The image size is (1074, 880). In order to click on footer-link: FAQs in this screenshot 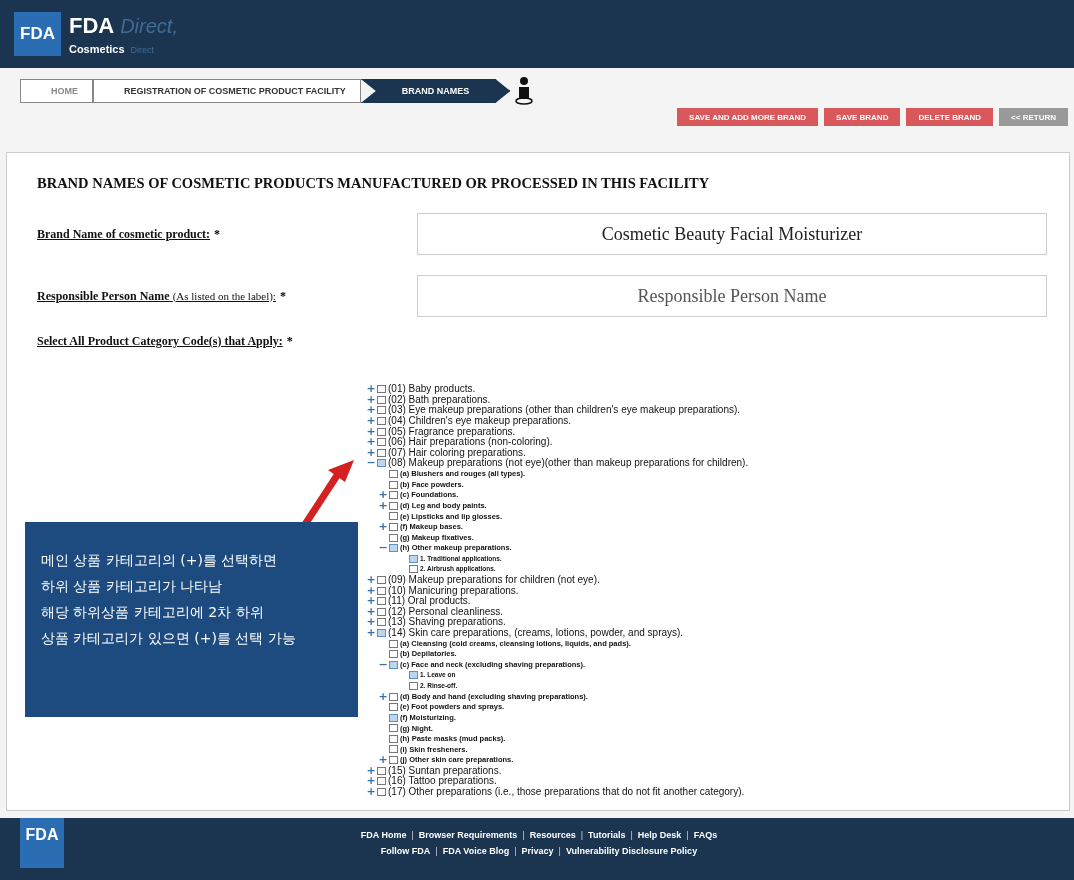, I will do `click(705, 835)`.